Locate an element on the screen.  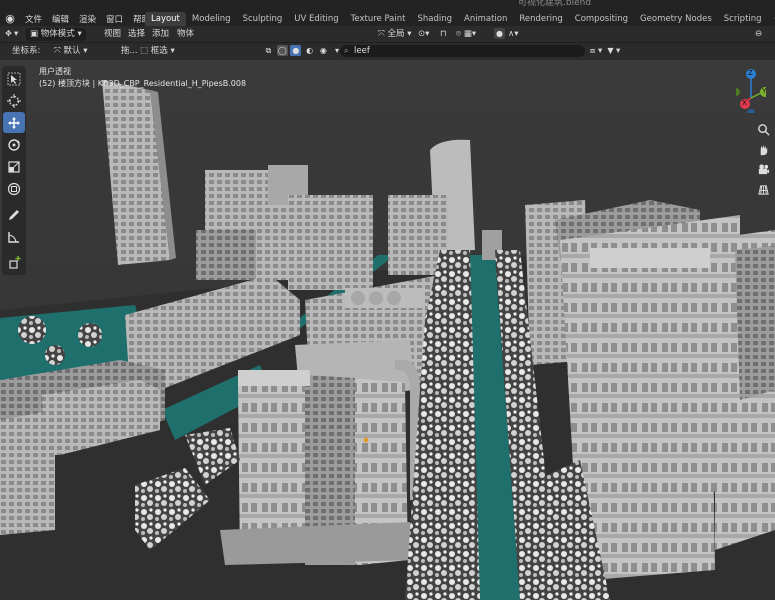
tab-rendering: Rendering is located at coordinates (540, 19).